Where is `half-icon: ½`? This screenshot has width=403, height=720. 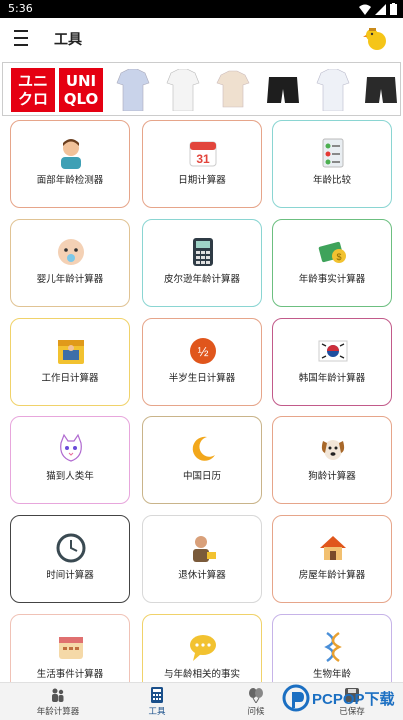
half-icon: ½ is located at coordinates (203, 351).